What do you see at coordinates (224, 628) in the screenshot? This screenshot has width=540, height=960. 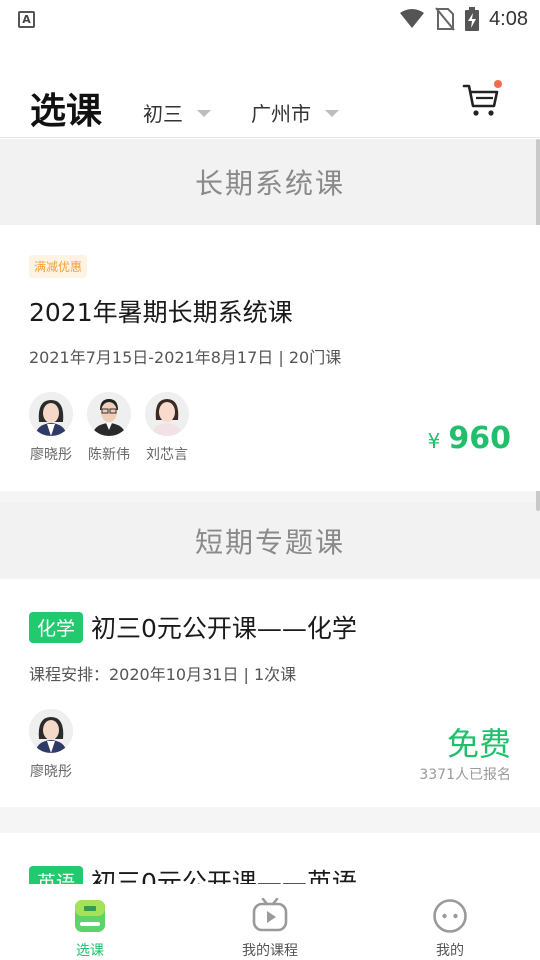 I see `course-title: 初三0元公开课——化学` at bounding box center [224, 628].